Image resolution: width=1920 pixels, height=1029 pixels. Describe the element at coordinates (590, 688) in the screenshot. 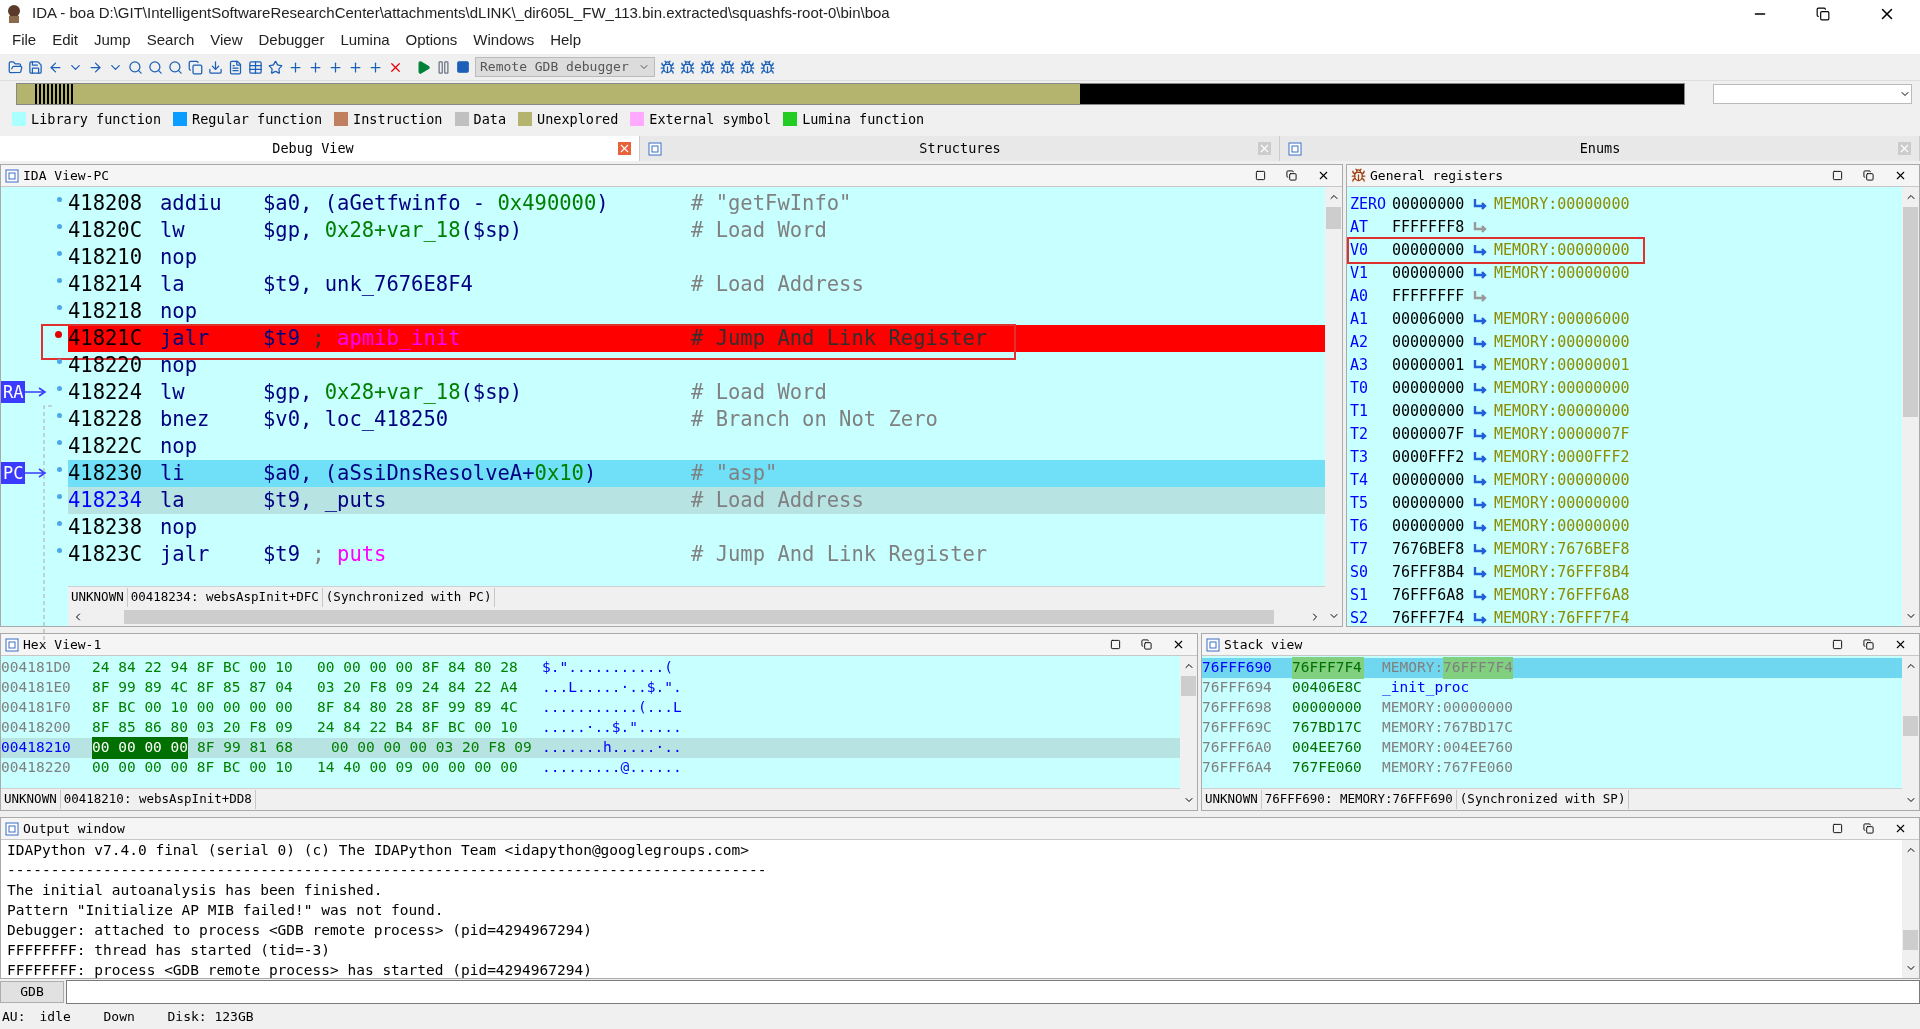

I see `hex-row: 004181E0 8F 99 89 4C 8F 85 87 04 03 20 F8 09 24 84 22 A4 ...L.....·..$.".` at that location.